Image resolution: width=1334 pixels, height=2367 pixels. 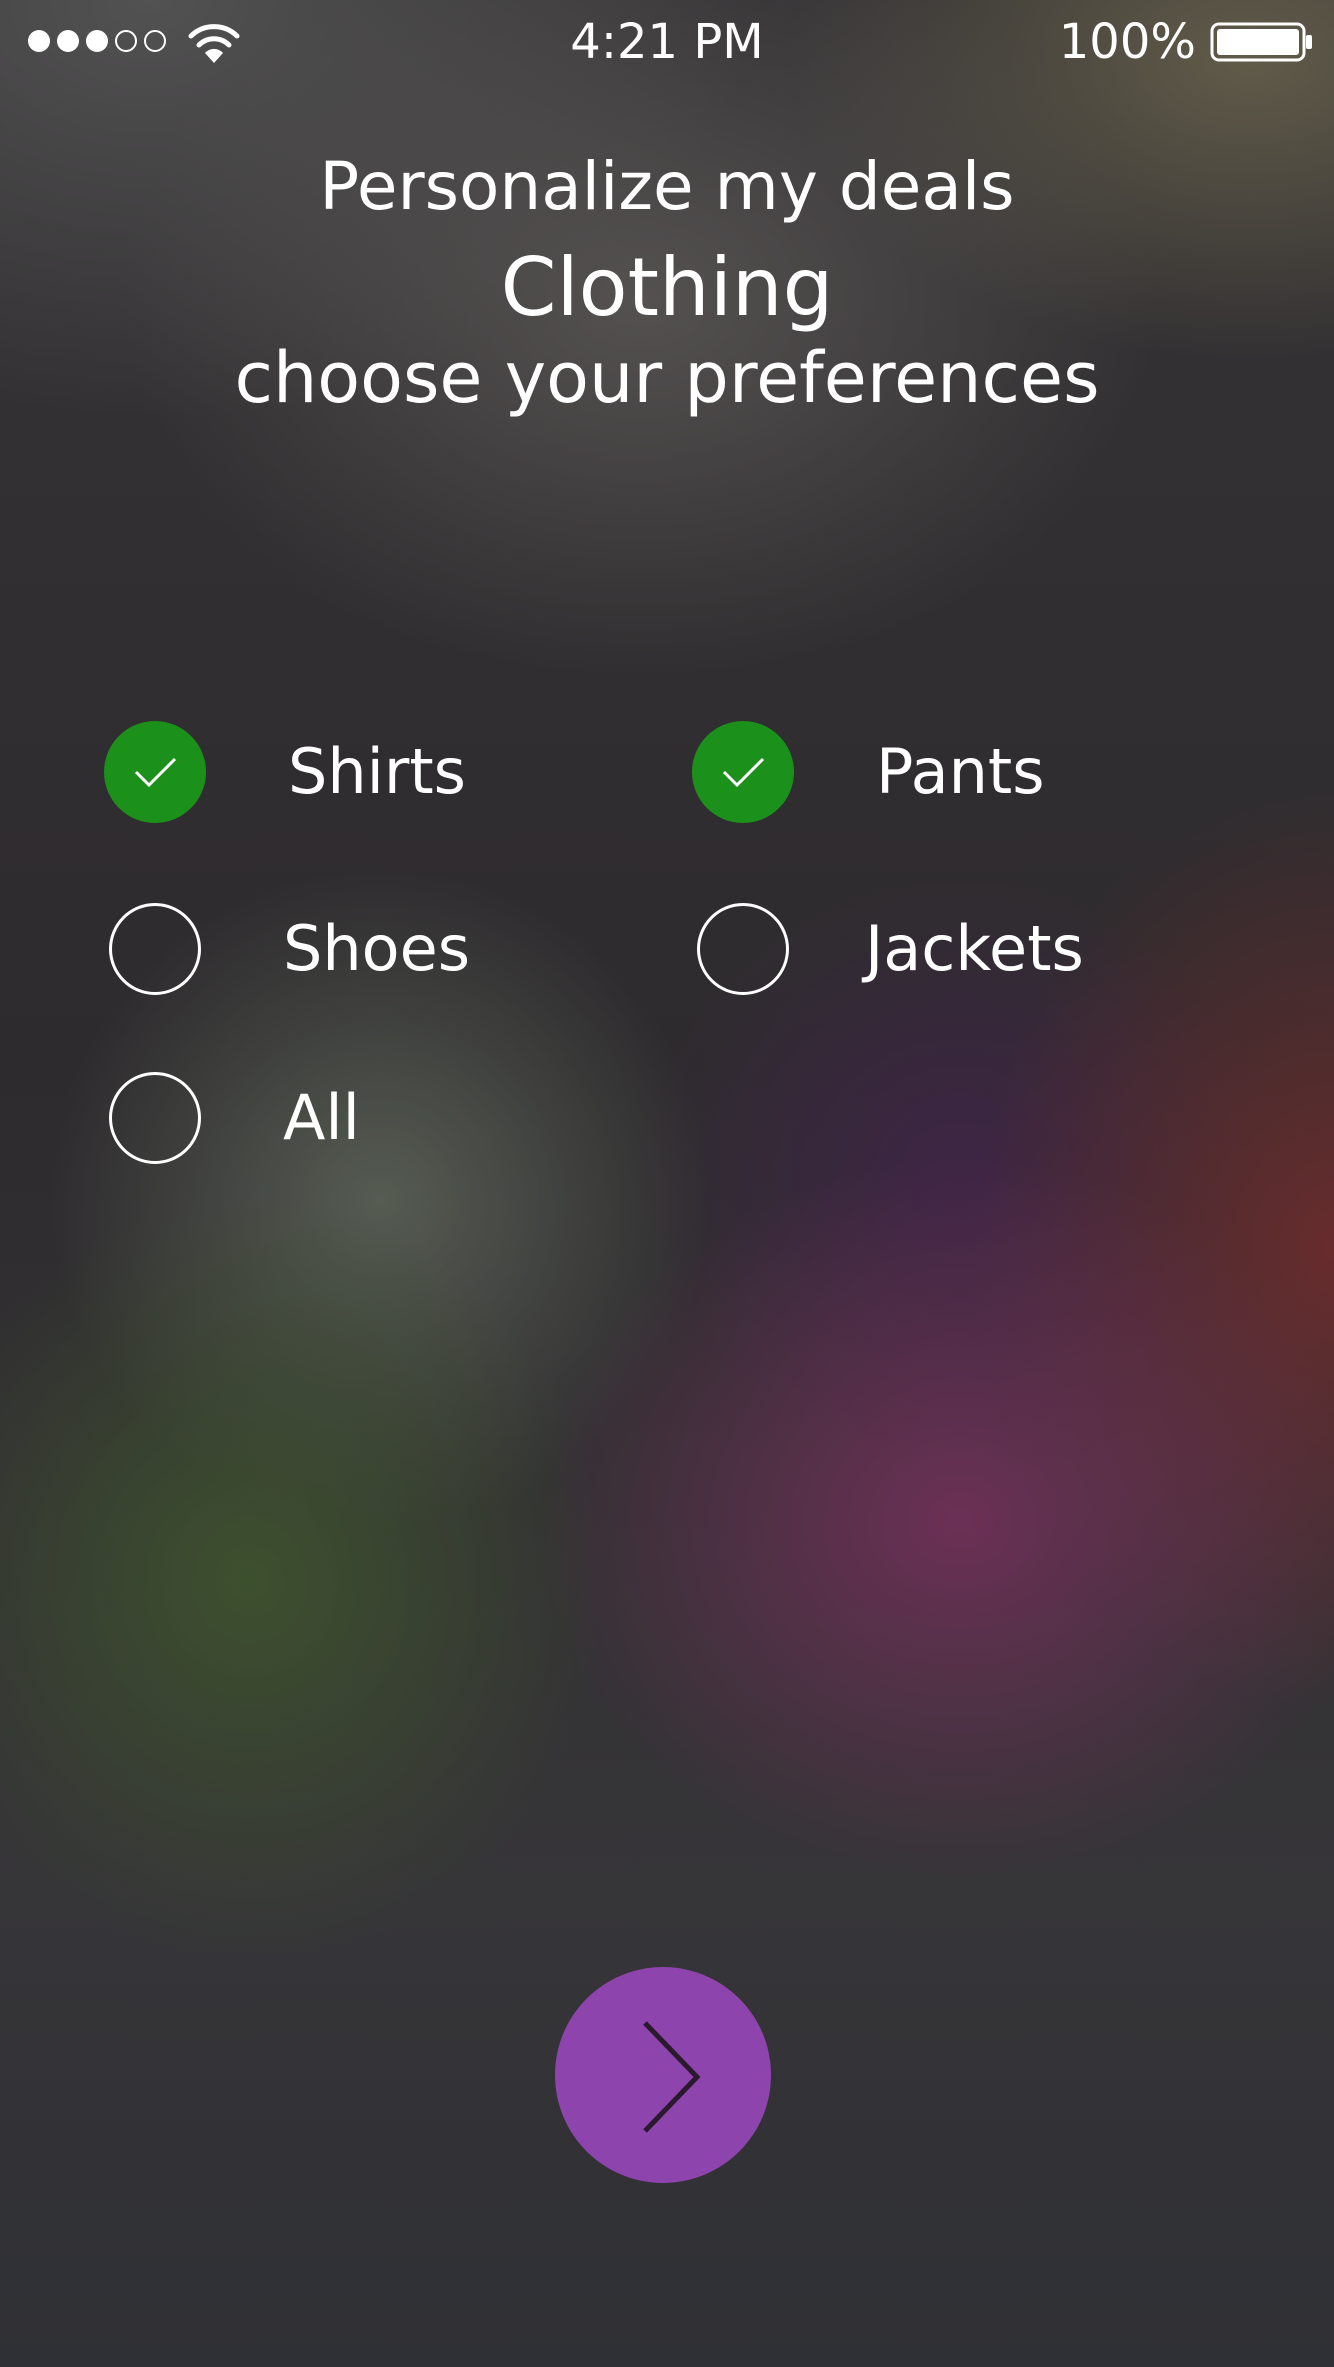 I want to click on status-bar: 4:21 PM 100%, so click(x=667, y=42).